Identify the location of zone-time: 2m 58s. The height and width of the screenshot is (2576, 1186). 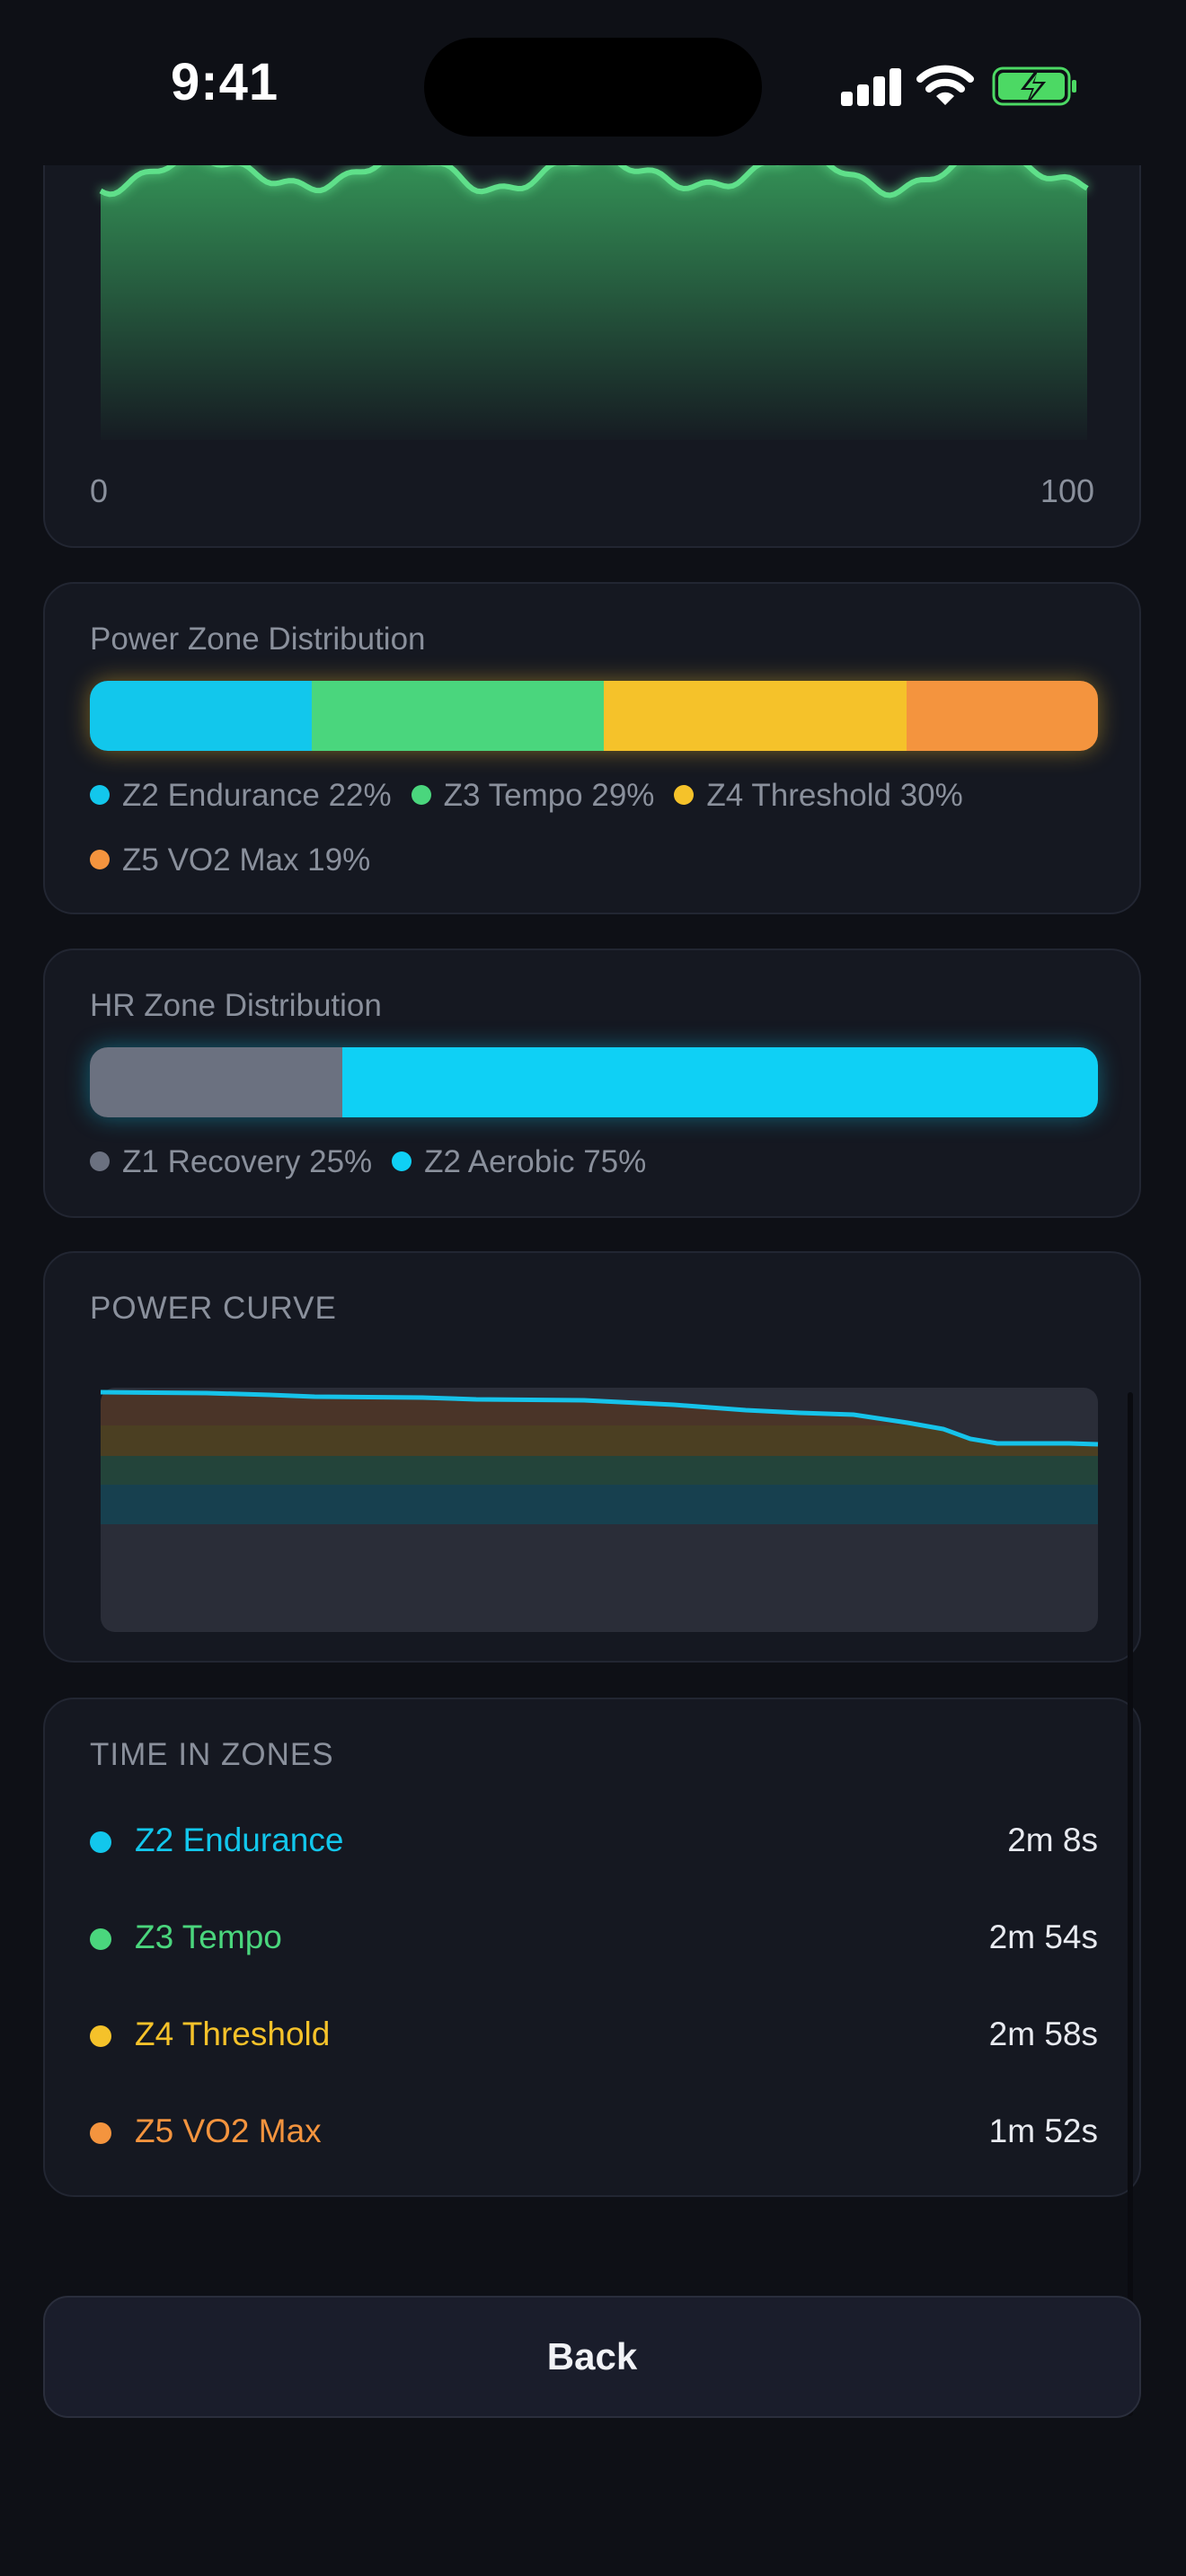
(1043, 2034).